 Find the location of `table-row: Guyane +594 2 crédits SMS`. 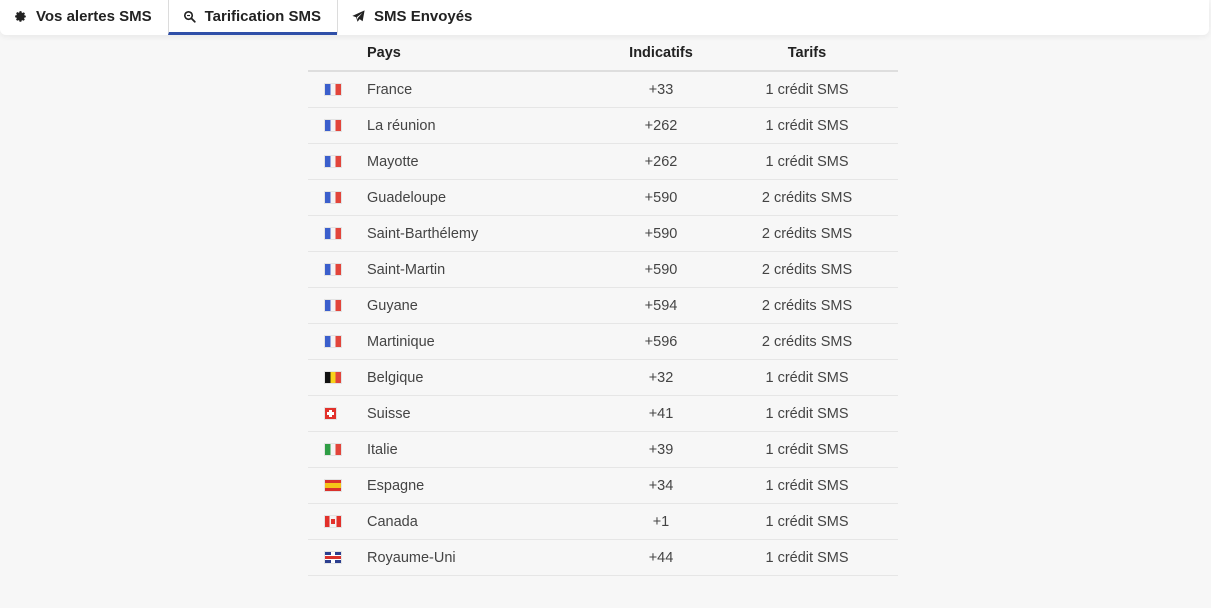

table-row: Guyane +594 2 crédits SMS is located at coordinates (603, 305).